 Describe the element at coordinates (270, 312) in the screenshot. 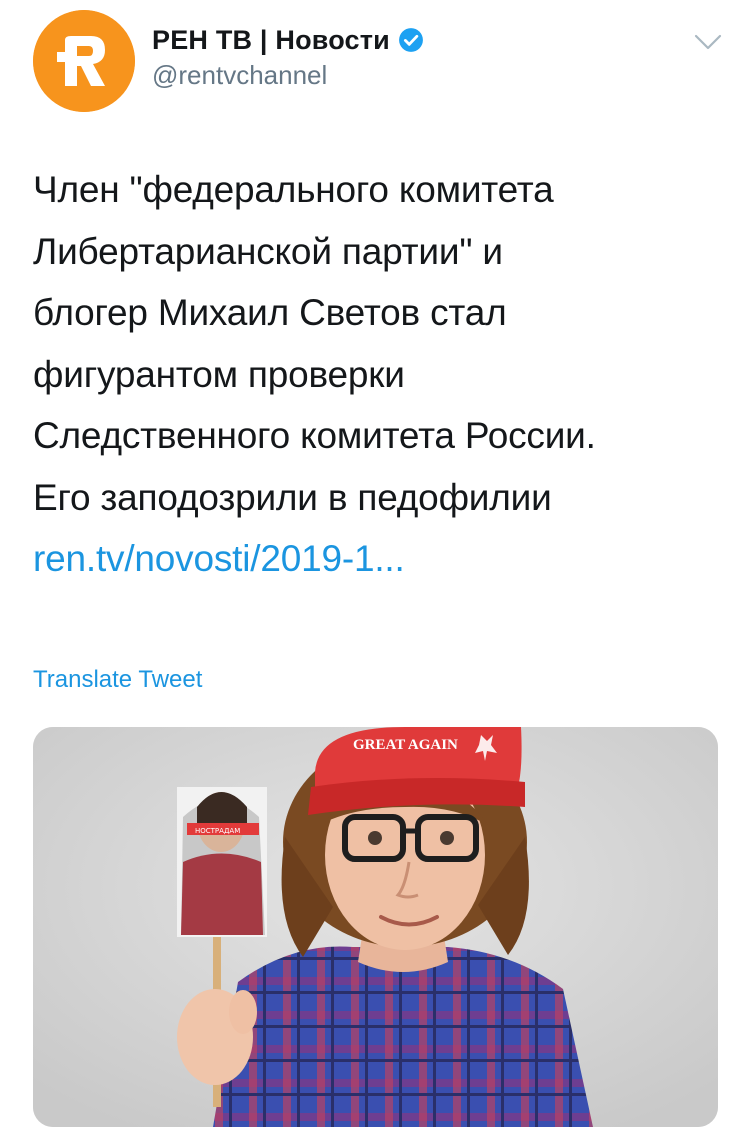

I see `tweet-text-line: блогер Михаил Светов стал` at that location.